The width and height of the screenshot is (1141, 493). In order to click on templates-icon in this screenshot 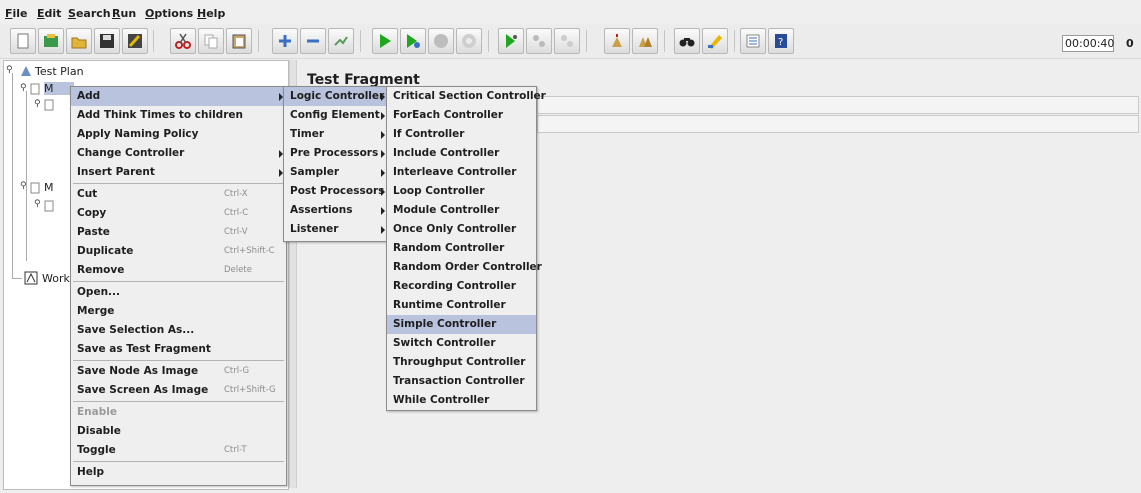, I will do `click(51, 41)`.